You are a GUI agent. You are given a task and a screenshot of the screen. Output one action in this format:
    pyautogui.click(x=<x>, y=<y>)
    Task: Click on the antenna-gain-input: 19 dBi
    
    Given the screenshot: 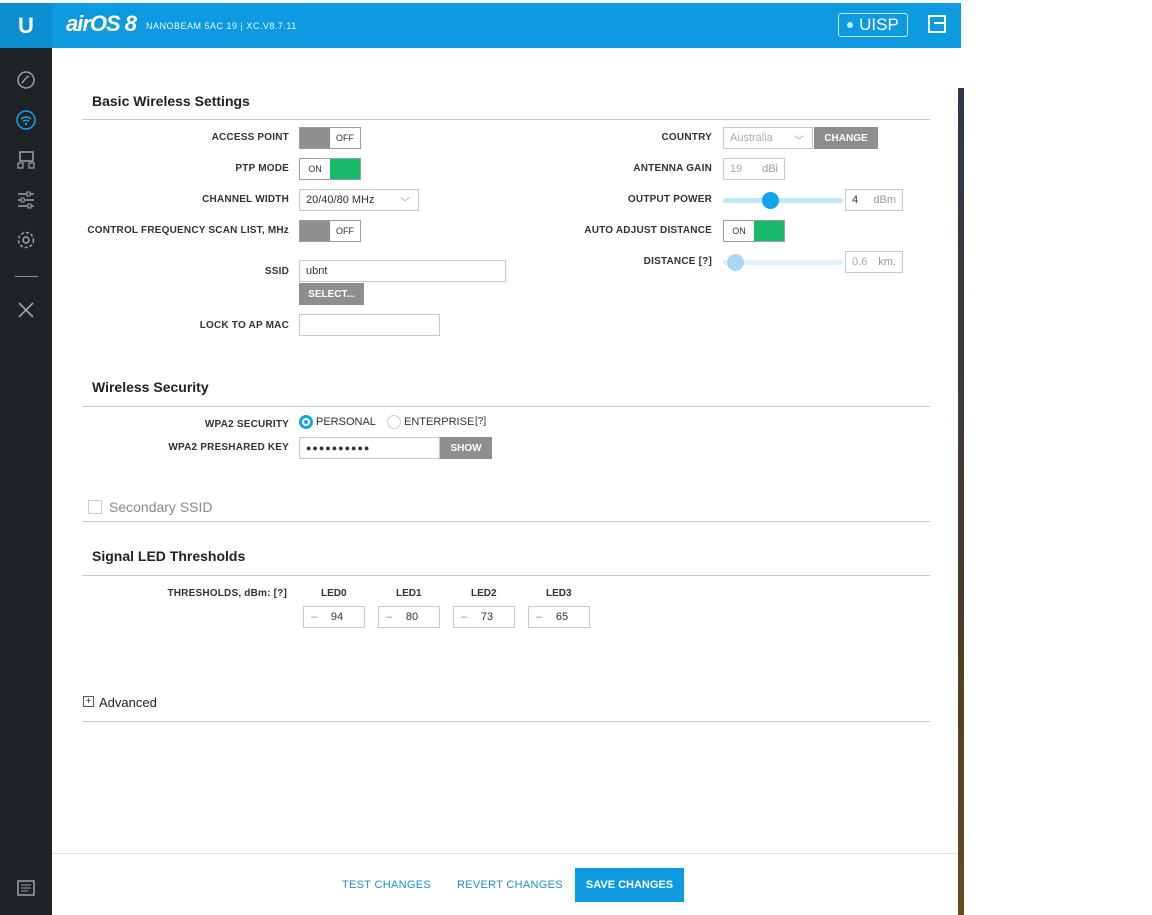 What is the action you would take?
    pyautogui.click(x=754, y=169)
    